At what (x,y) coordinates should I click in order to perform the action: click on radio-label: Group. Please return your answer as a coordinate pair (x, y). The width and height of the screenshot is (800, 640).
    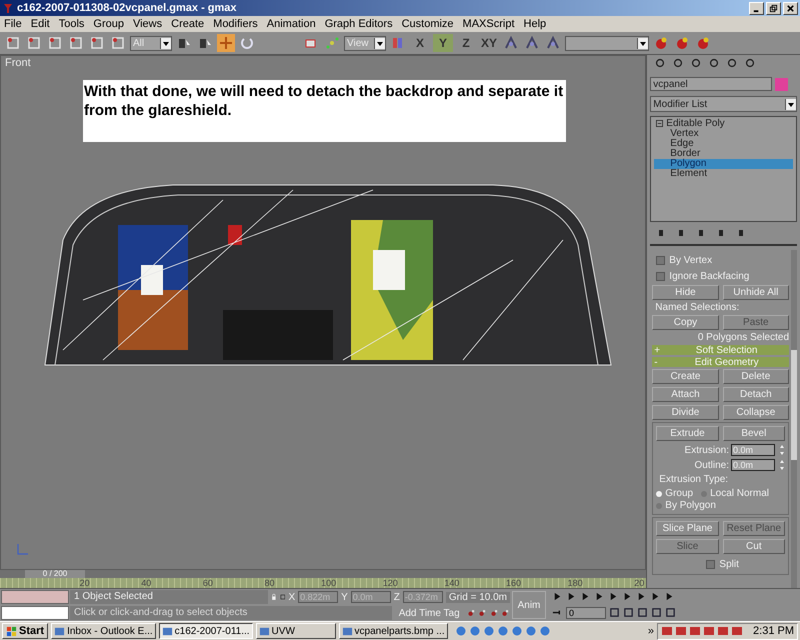
    Looking at the image, I should click on (679, 493).